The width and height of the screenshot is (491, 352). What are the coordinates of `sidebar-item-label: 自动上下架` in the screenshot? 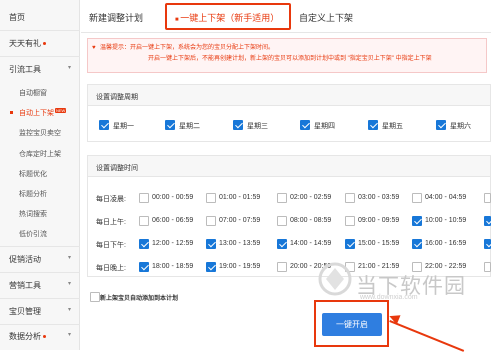 It's located at (36, 113).